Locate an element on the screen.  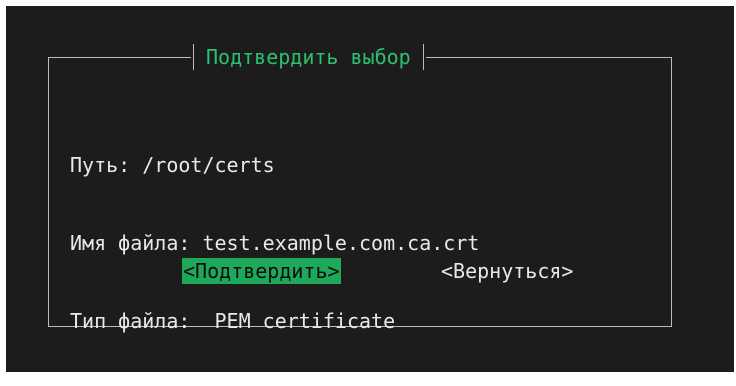
filename-line: Имя файла: test.example.com.ca.crt is located at coordinates (275, 243).